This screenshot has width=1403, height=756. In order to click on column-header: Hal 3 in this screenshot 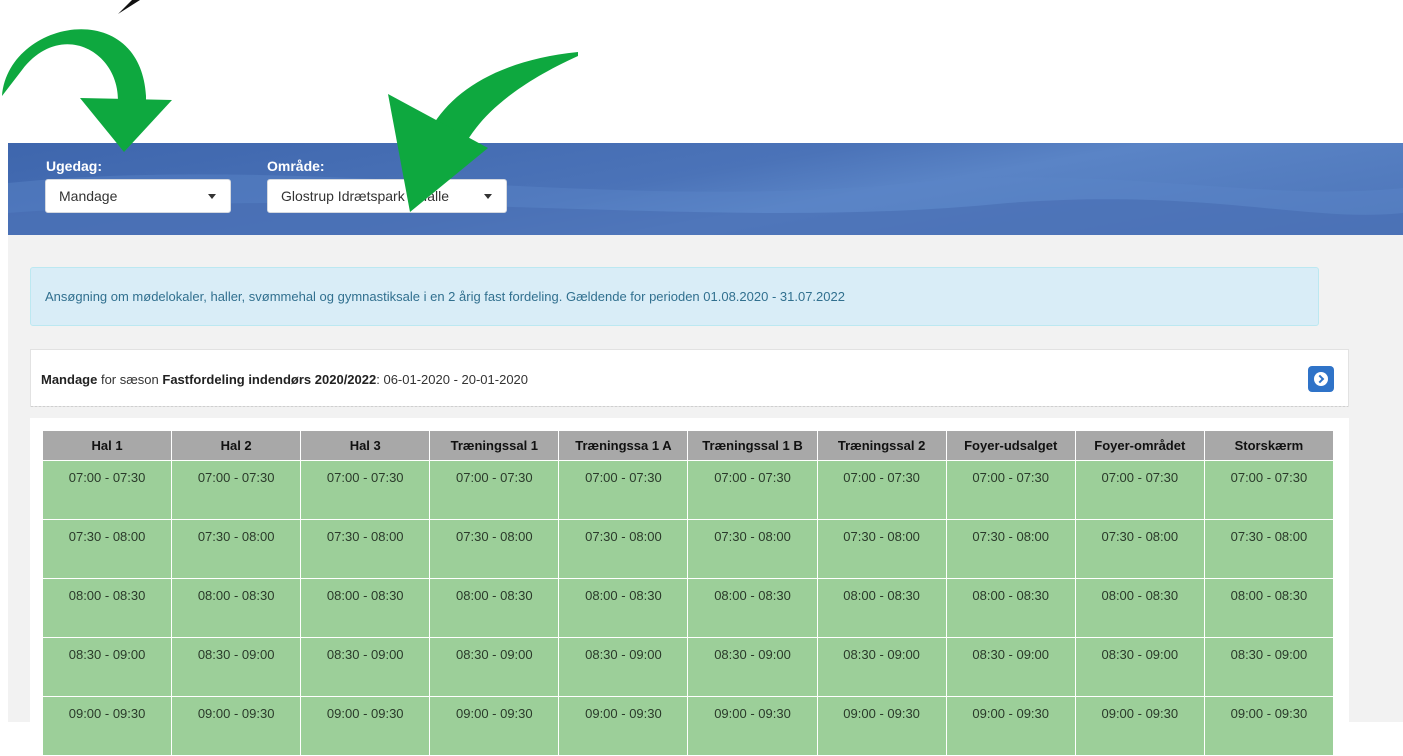, I will do `click(365, 445)`.